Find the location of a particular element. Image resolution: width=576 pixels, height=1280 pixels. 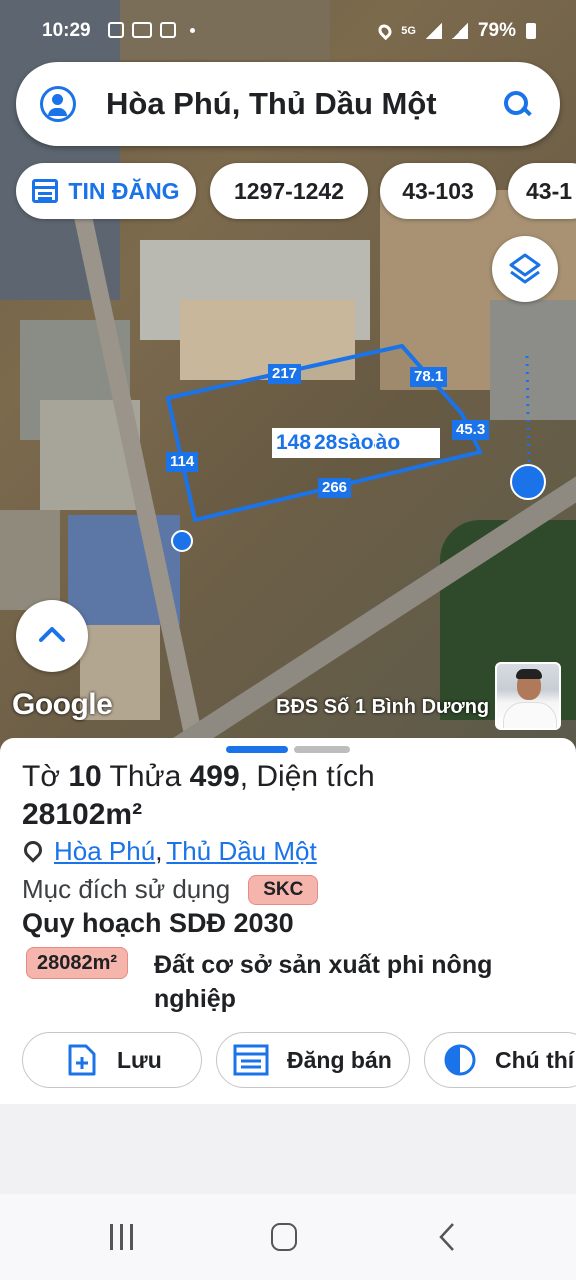

legend-button: Chú thí is located at coordinates (500, 1060).